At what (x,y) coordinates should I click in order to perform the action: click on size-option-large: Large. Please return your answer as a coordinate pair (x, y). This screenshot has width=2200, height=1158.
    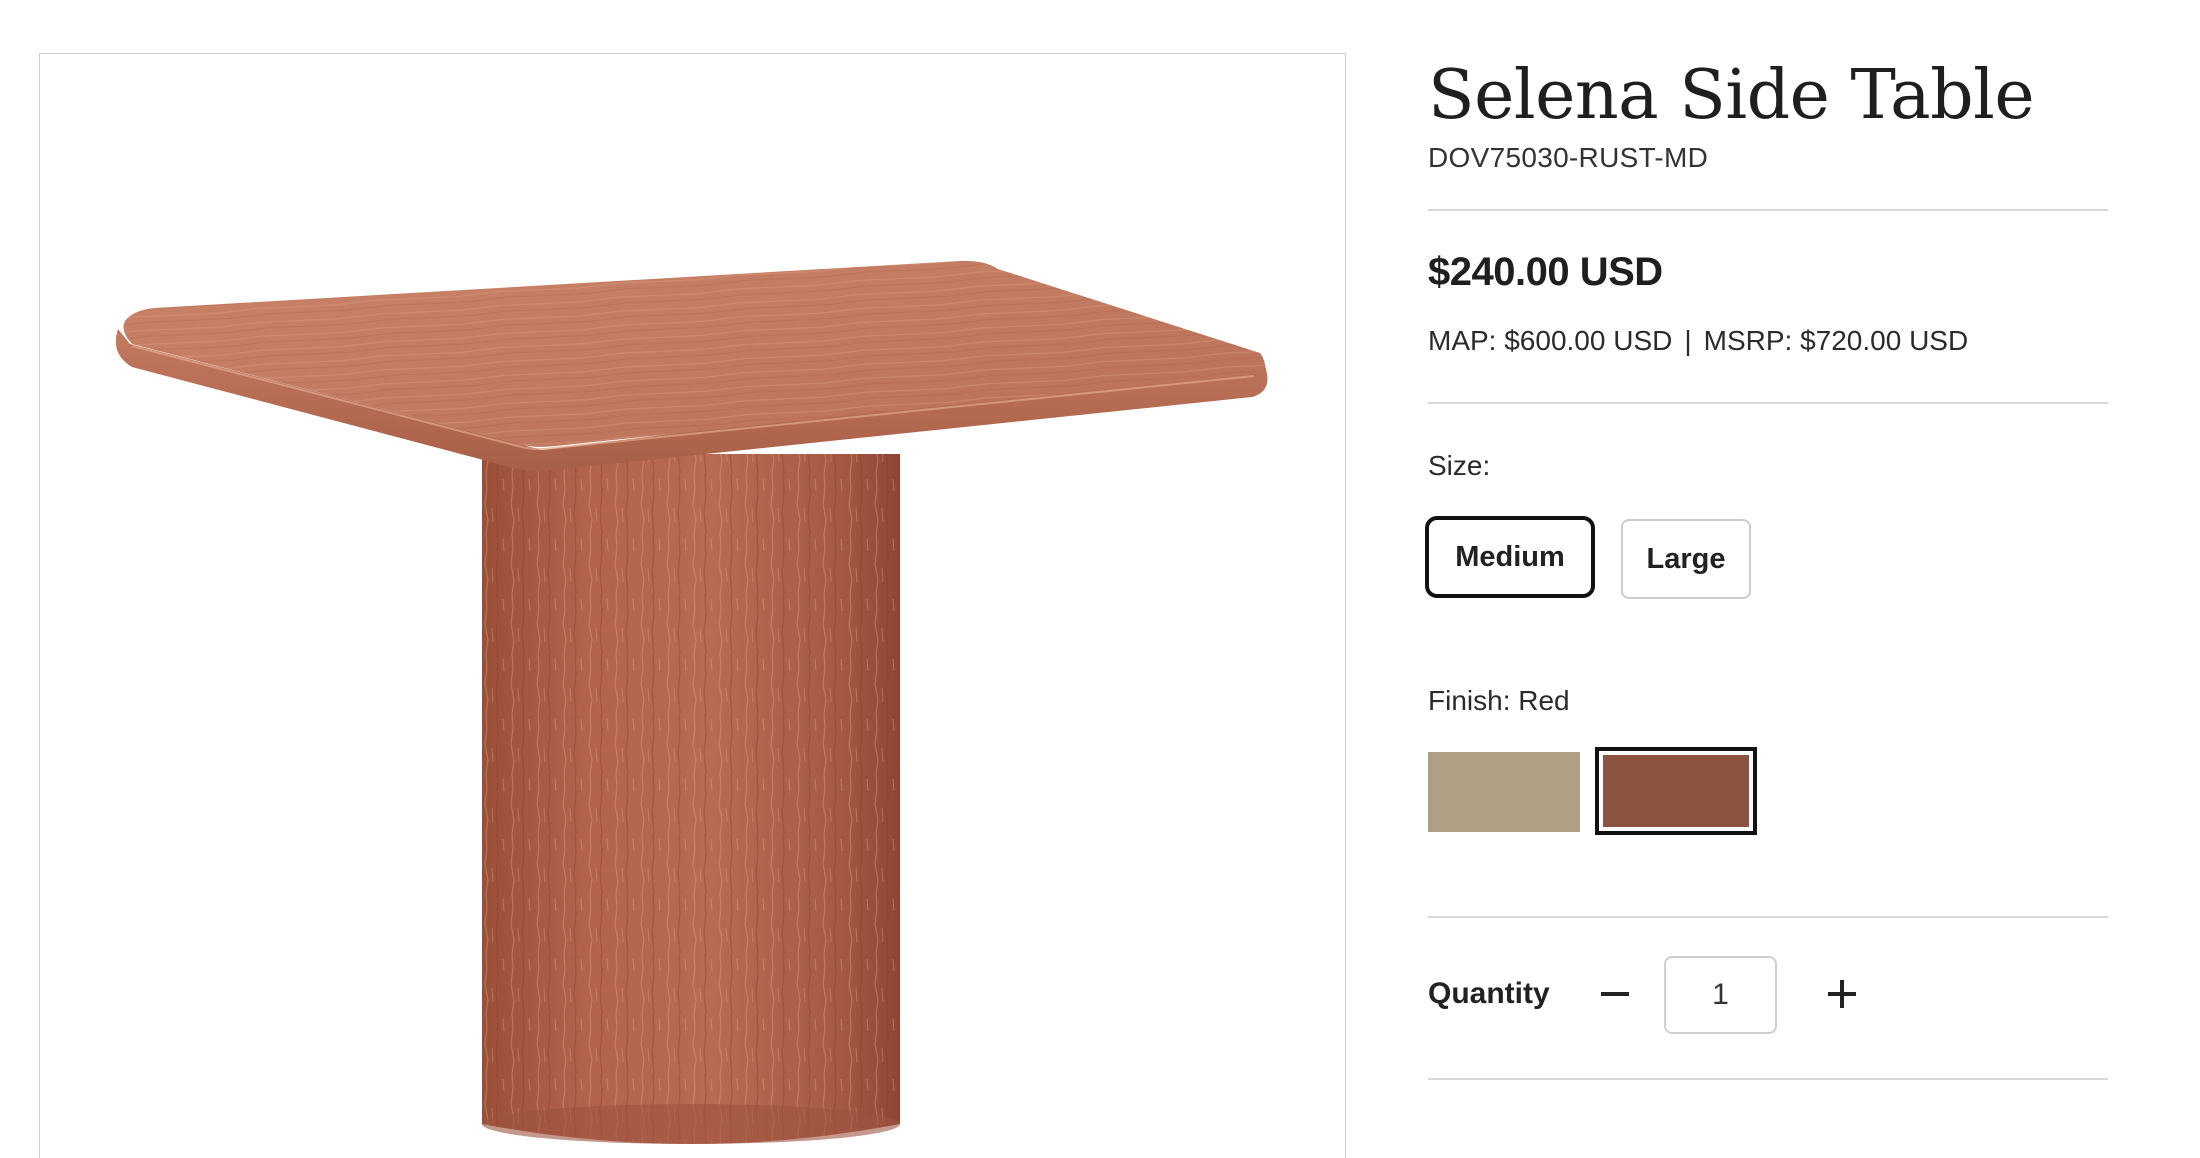
    Looking at the image, I should click on (1686, 559).